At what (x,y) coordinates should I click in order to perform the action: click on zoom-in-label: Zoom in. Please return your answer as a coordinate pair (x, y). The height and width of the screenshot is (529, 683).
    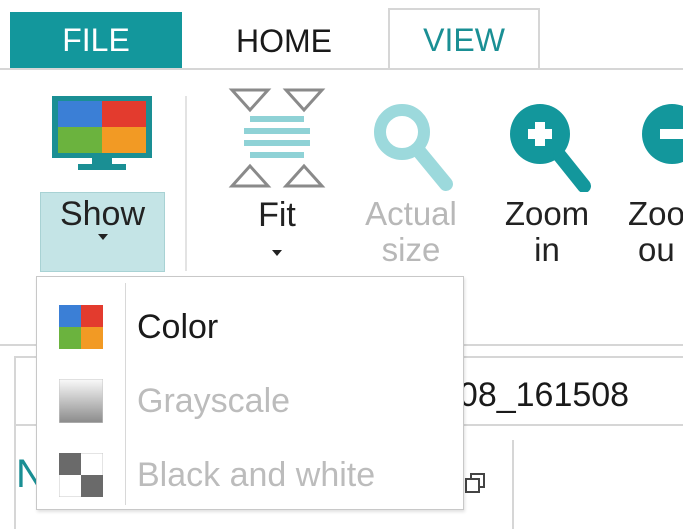
    Looking at the image, I should click on (547, 232).